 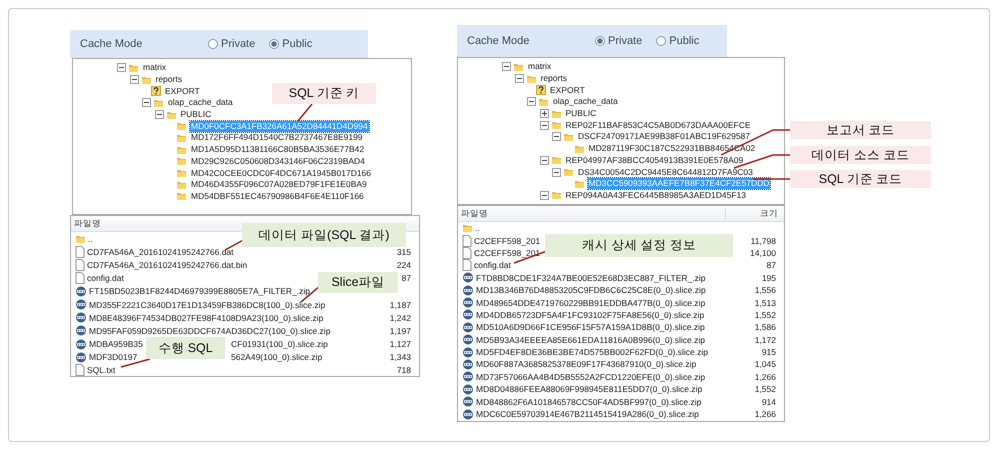 I want to click on tree-item: DS34C0054C2DC9445E8C644812D7FA9C03, so click(x=665, y=172).